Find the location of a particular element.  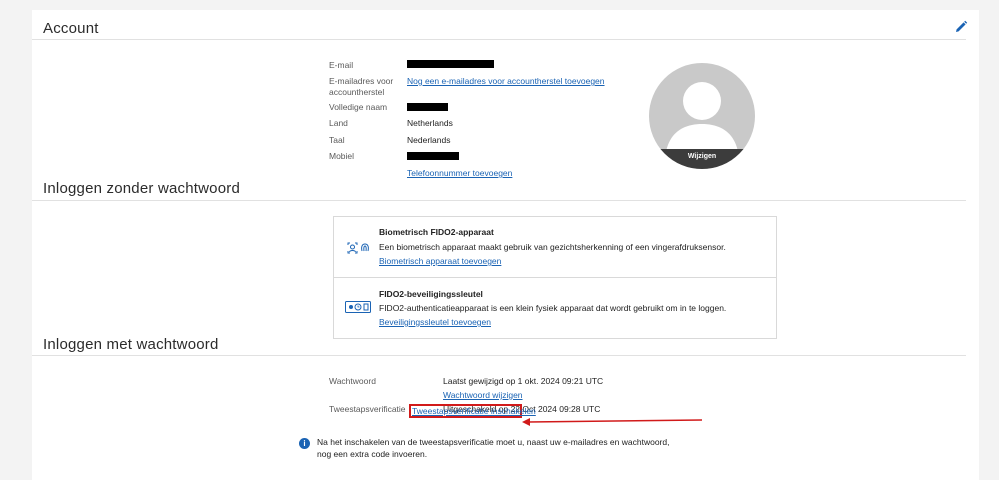

security-key-title: FIDO2-beveiligingssleutel is located at coordinates (431, 294).